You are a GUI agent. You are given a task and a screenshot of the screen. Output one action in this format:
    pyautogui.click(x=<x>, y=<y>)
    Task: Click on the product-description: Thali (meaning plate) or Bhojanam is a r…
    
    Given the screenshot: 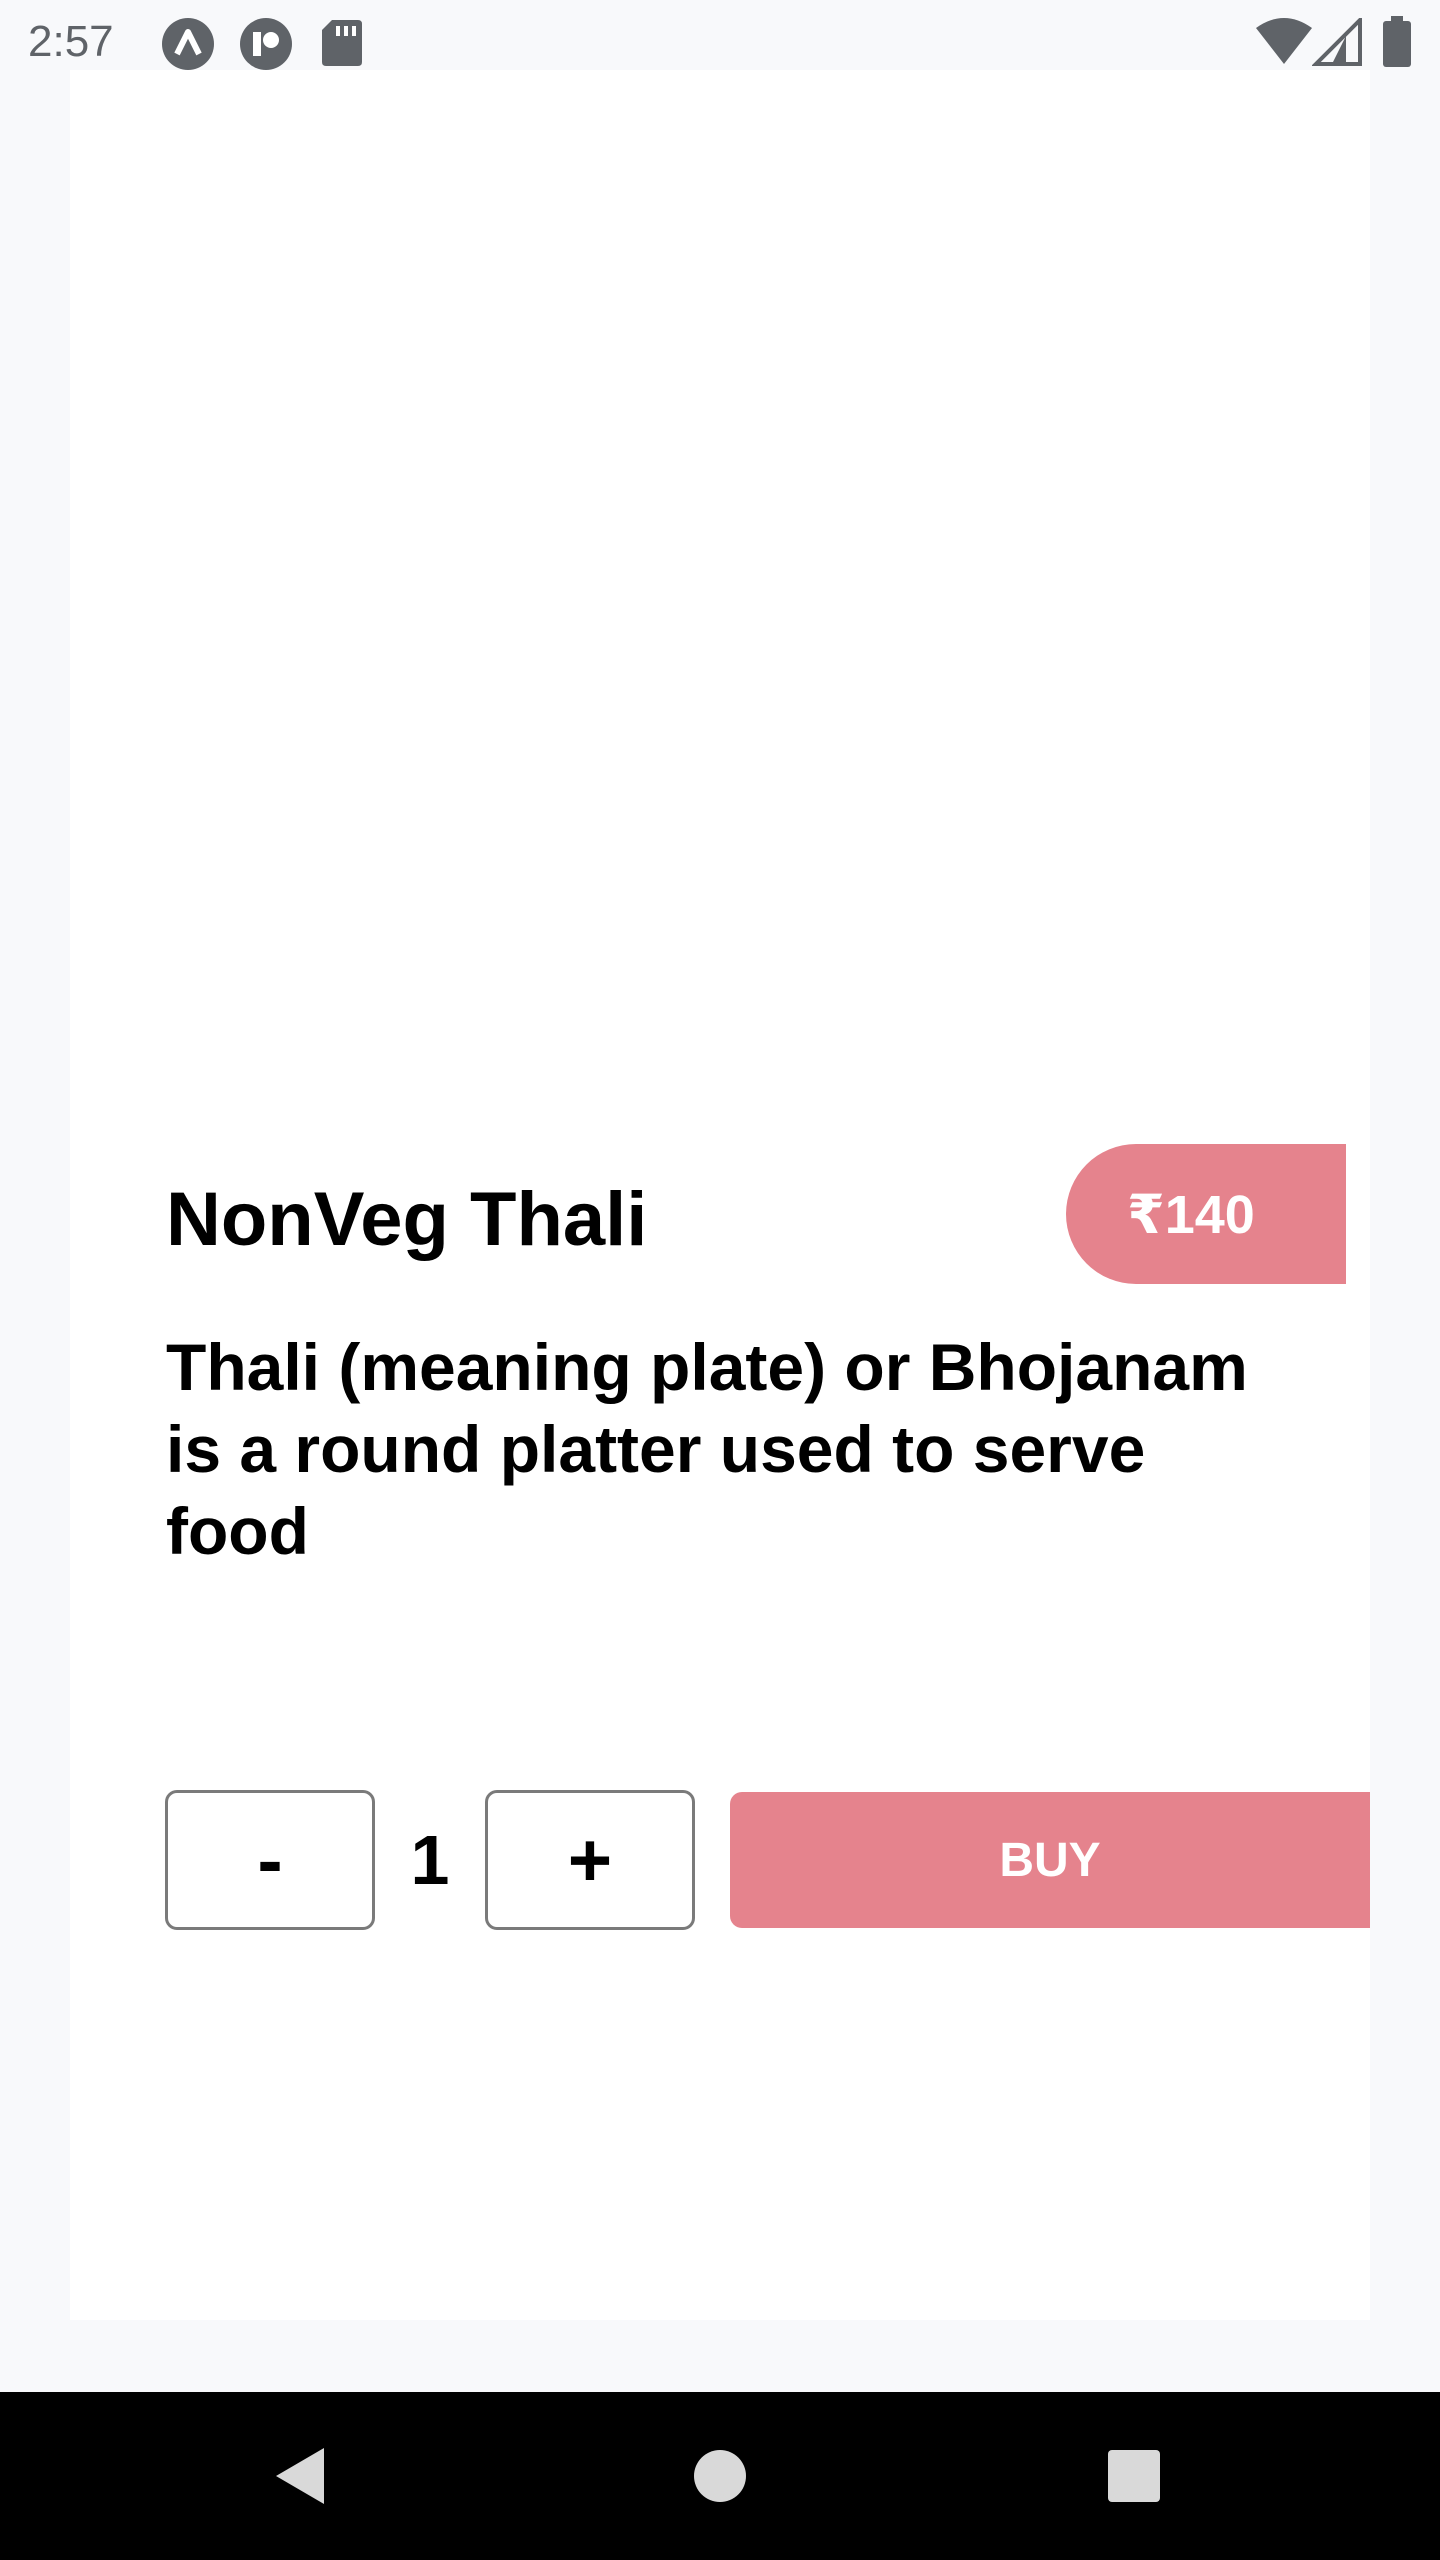 What is the action you would take?
    pyautogui.click(x=707, y=1449)
    